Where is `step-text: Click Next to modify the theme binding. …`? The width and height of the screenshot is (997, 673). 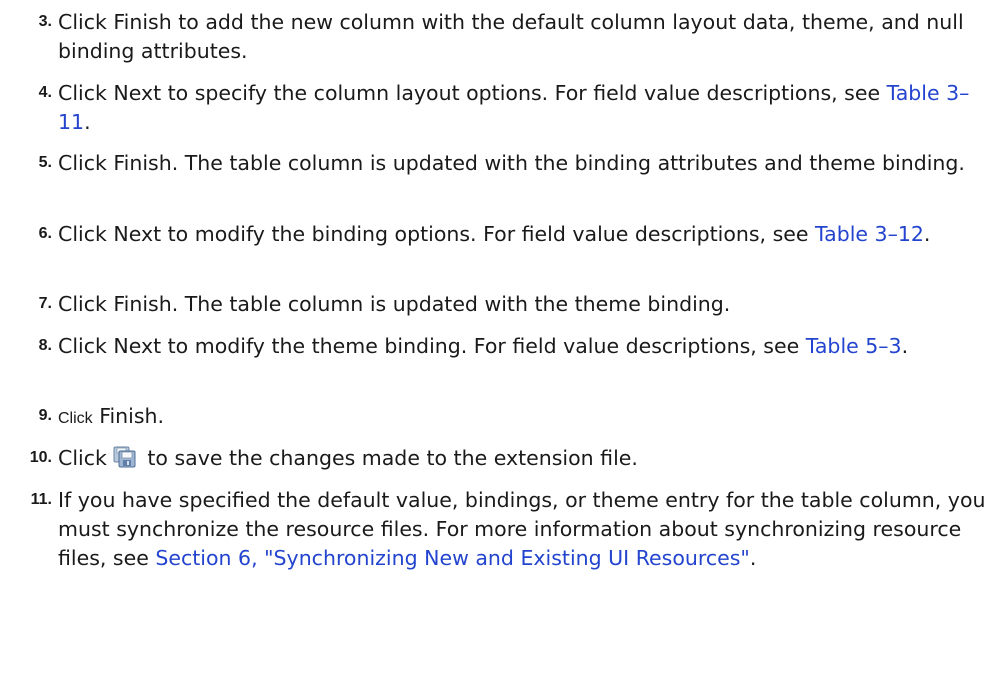
step-text: Click Next to modify the theme binding. … is located at coordinates (523, 346).